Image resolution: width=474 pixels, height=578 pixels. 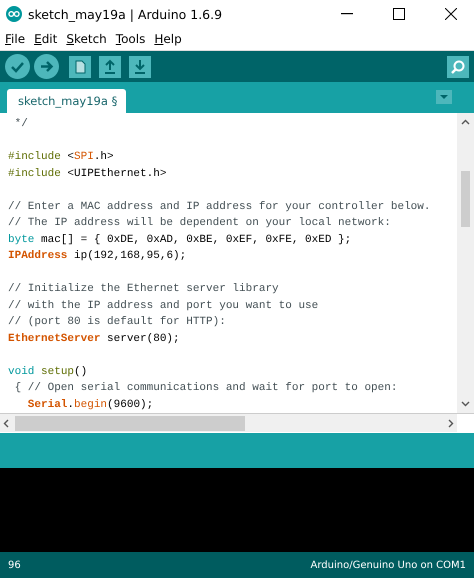 What do you see at coordinates (80, 67) in the screenshot?
I see `new-button` at bounding box center [80, 67].